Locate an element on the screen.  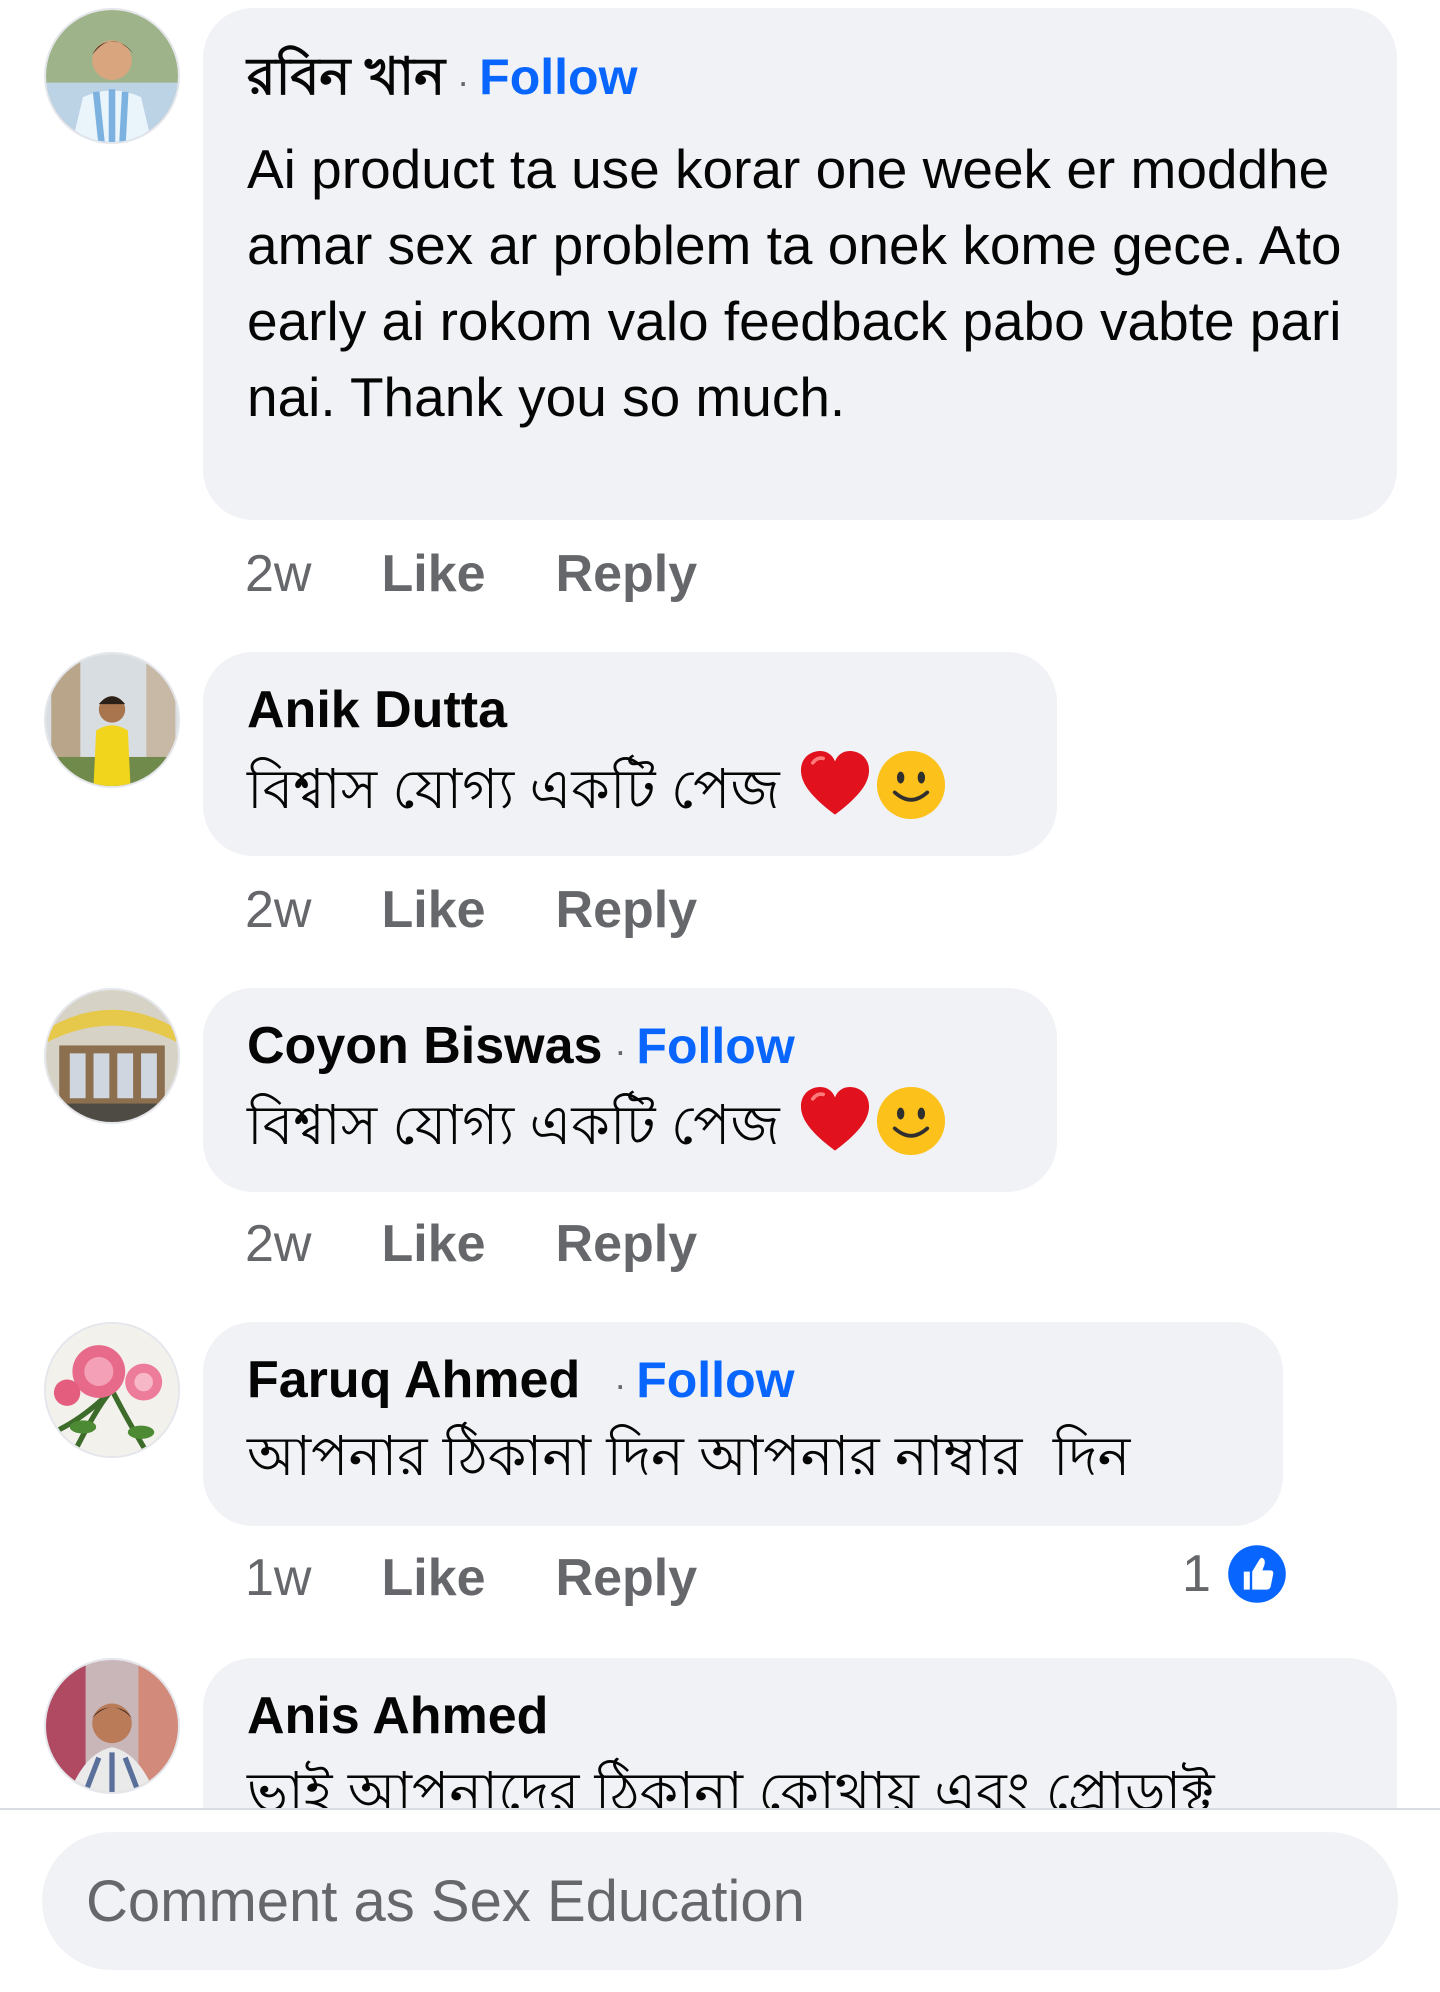
comment-input: Comment as Sex Education is located at coordinates (720, 1901).